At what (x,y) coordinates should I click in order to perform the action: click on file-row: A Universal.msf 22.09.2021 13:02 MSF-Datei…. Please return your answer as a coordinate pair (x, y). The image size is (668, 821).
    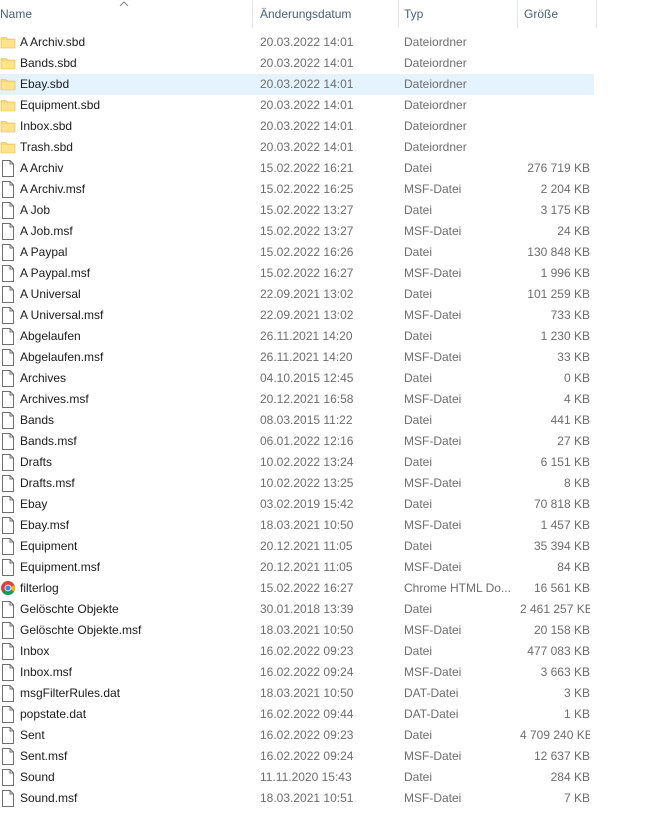
    Looking at the image, I should click on (297, 315).